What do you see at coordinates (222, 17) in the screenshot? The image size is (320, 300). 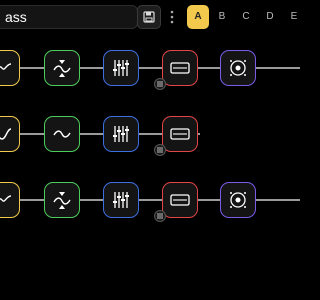 I see `snapshot-b-button: B` at bounding box center [222, 17].